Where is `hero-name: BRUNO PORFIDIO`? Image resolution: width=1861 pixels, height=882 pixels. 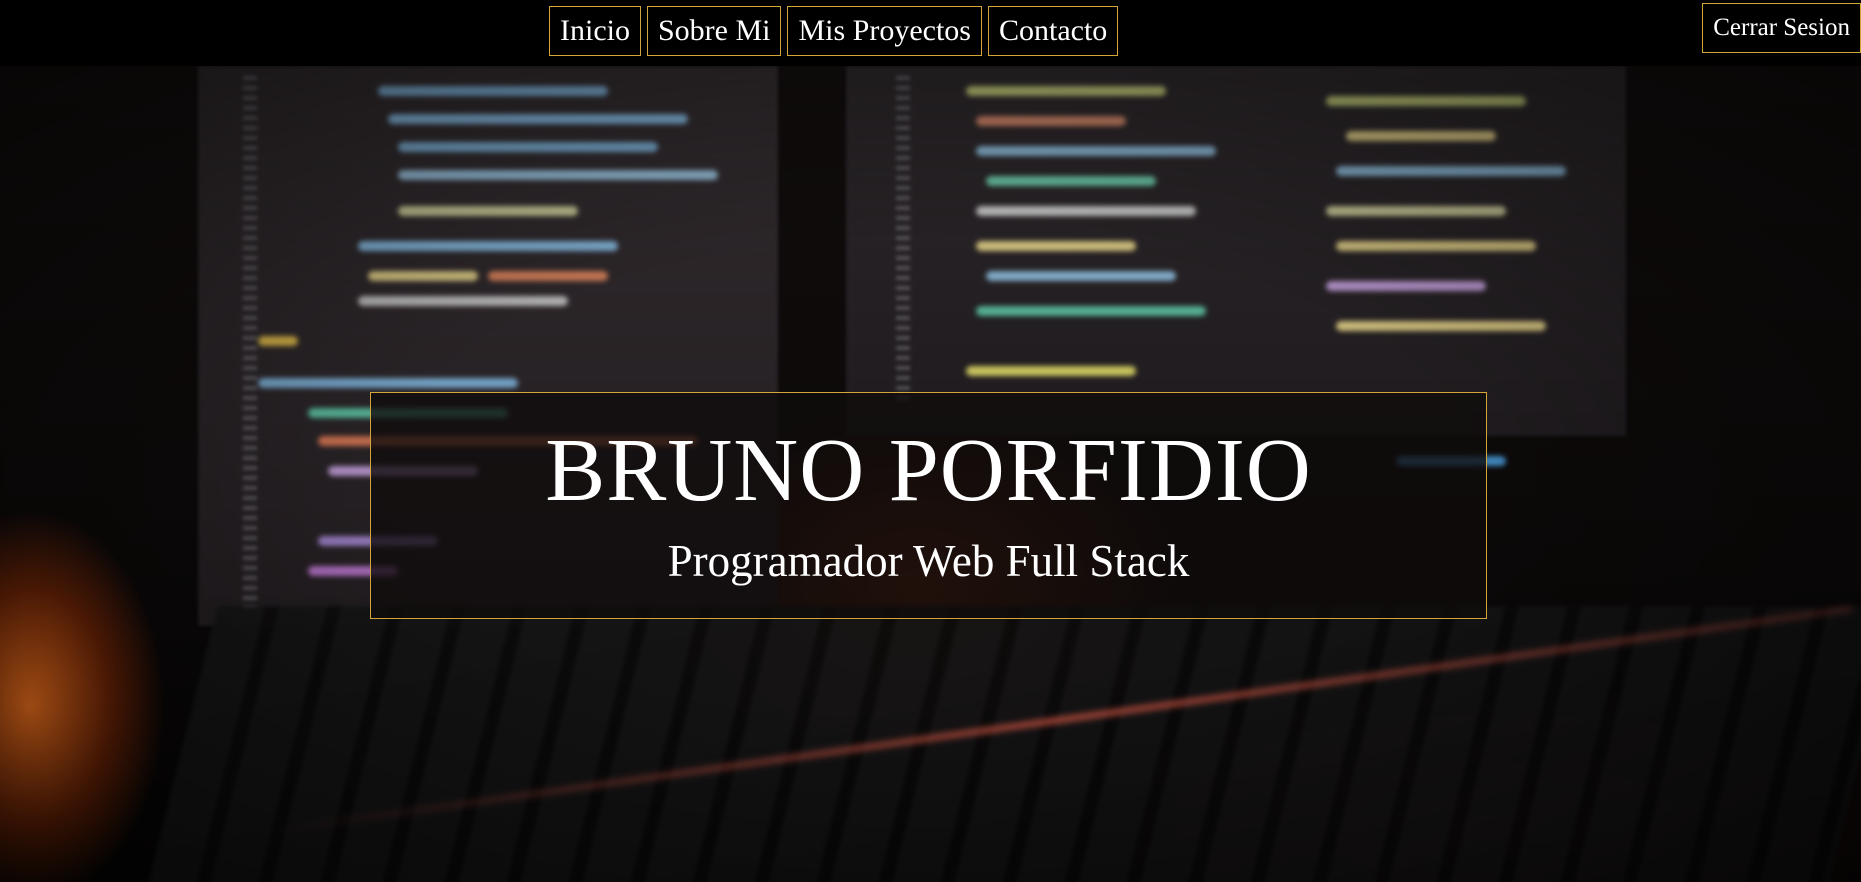 hero-name: BRUNO PORFIDIO is located at coordinates (928, 470).